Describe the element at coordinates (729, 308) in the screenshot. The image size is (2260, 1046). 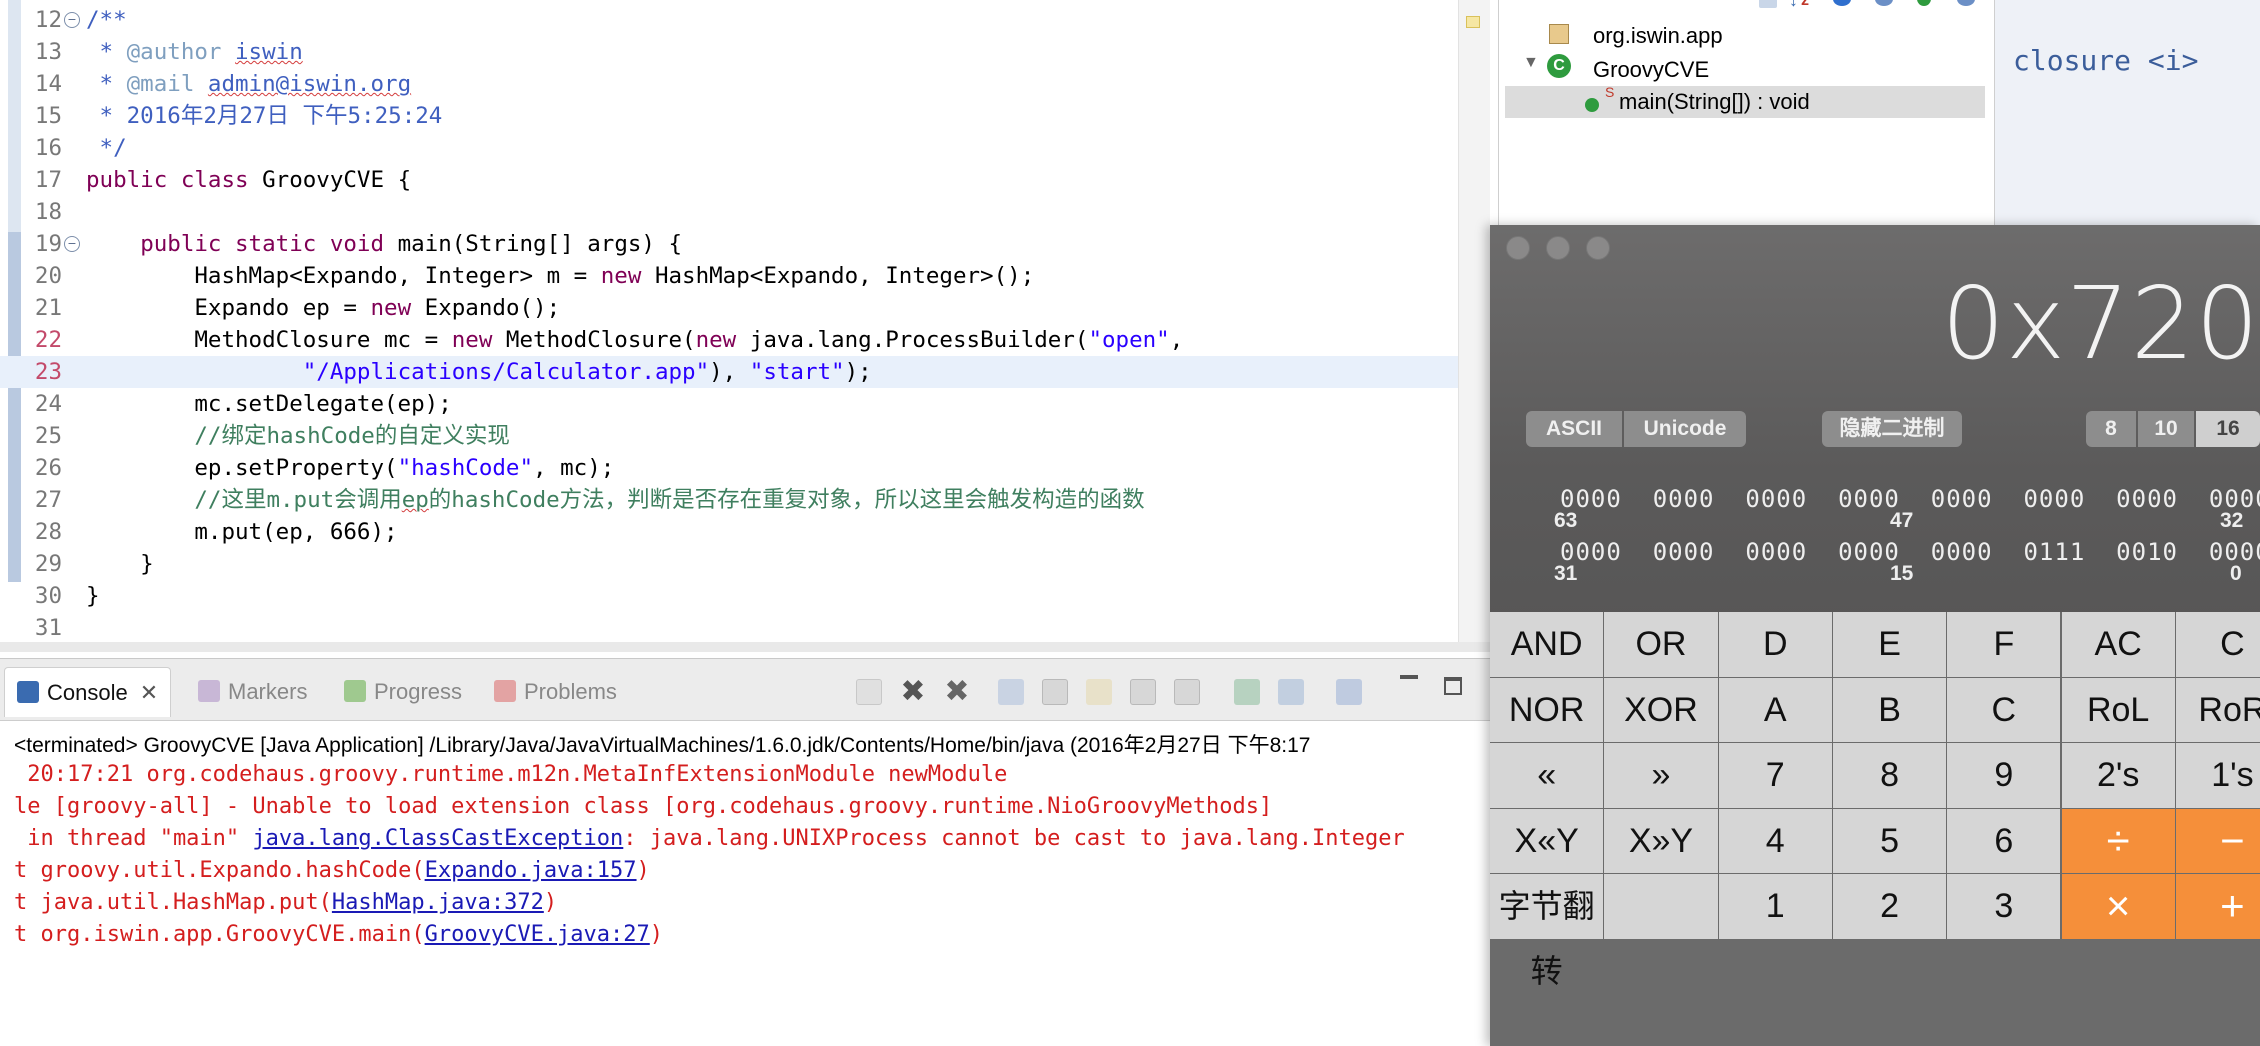
I see `code-line: 21 Expando ep = new Expando();` at that location.